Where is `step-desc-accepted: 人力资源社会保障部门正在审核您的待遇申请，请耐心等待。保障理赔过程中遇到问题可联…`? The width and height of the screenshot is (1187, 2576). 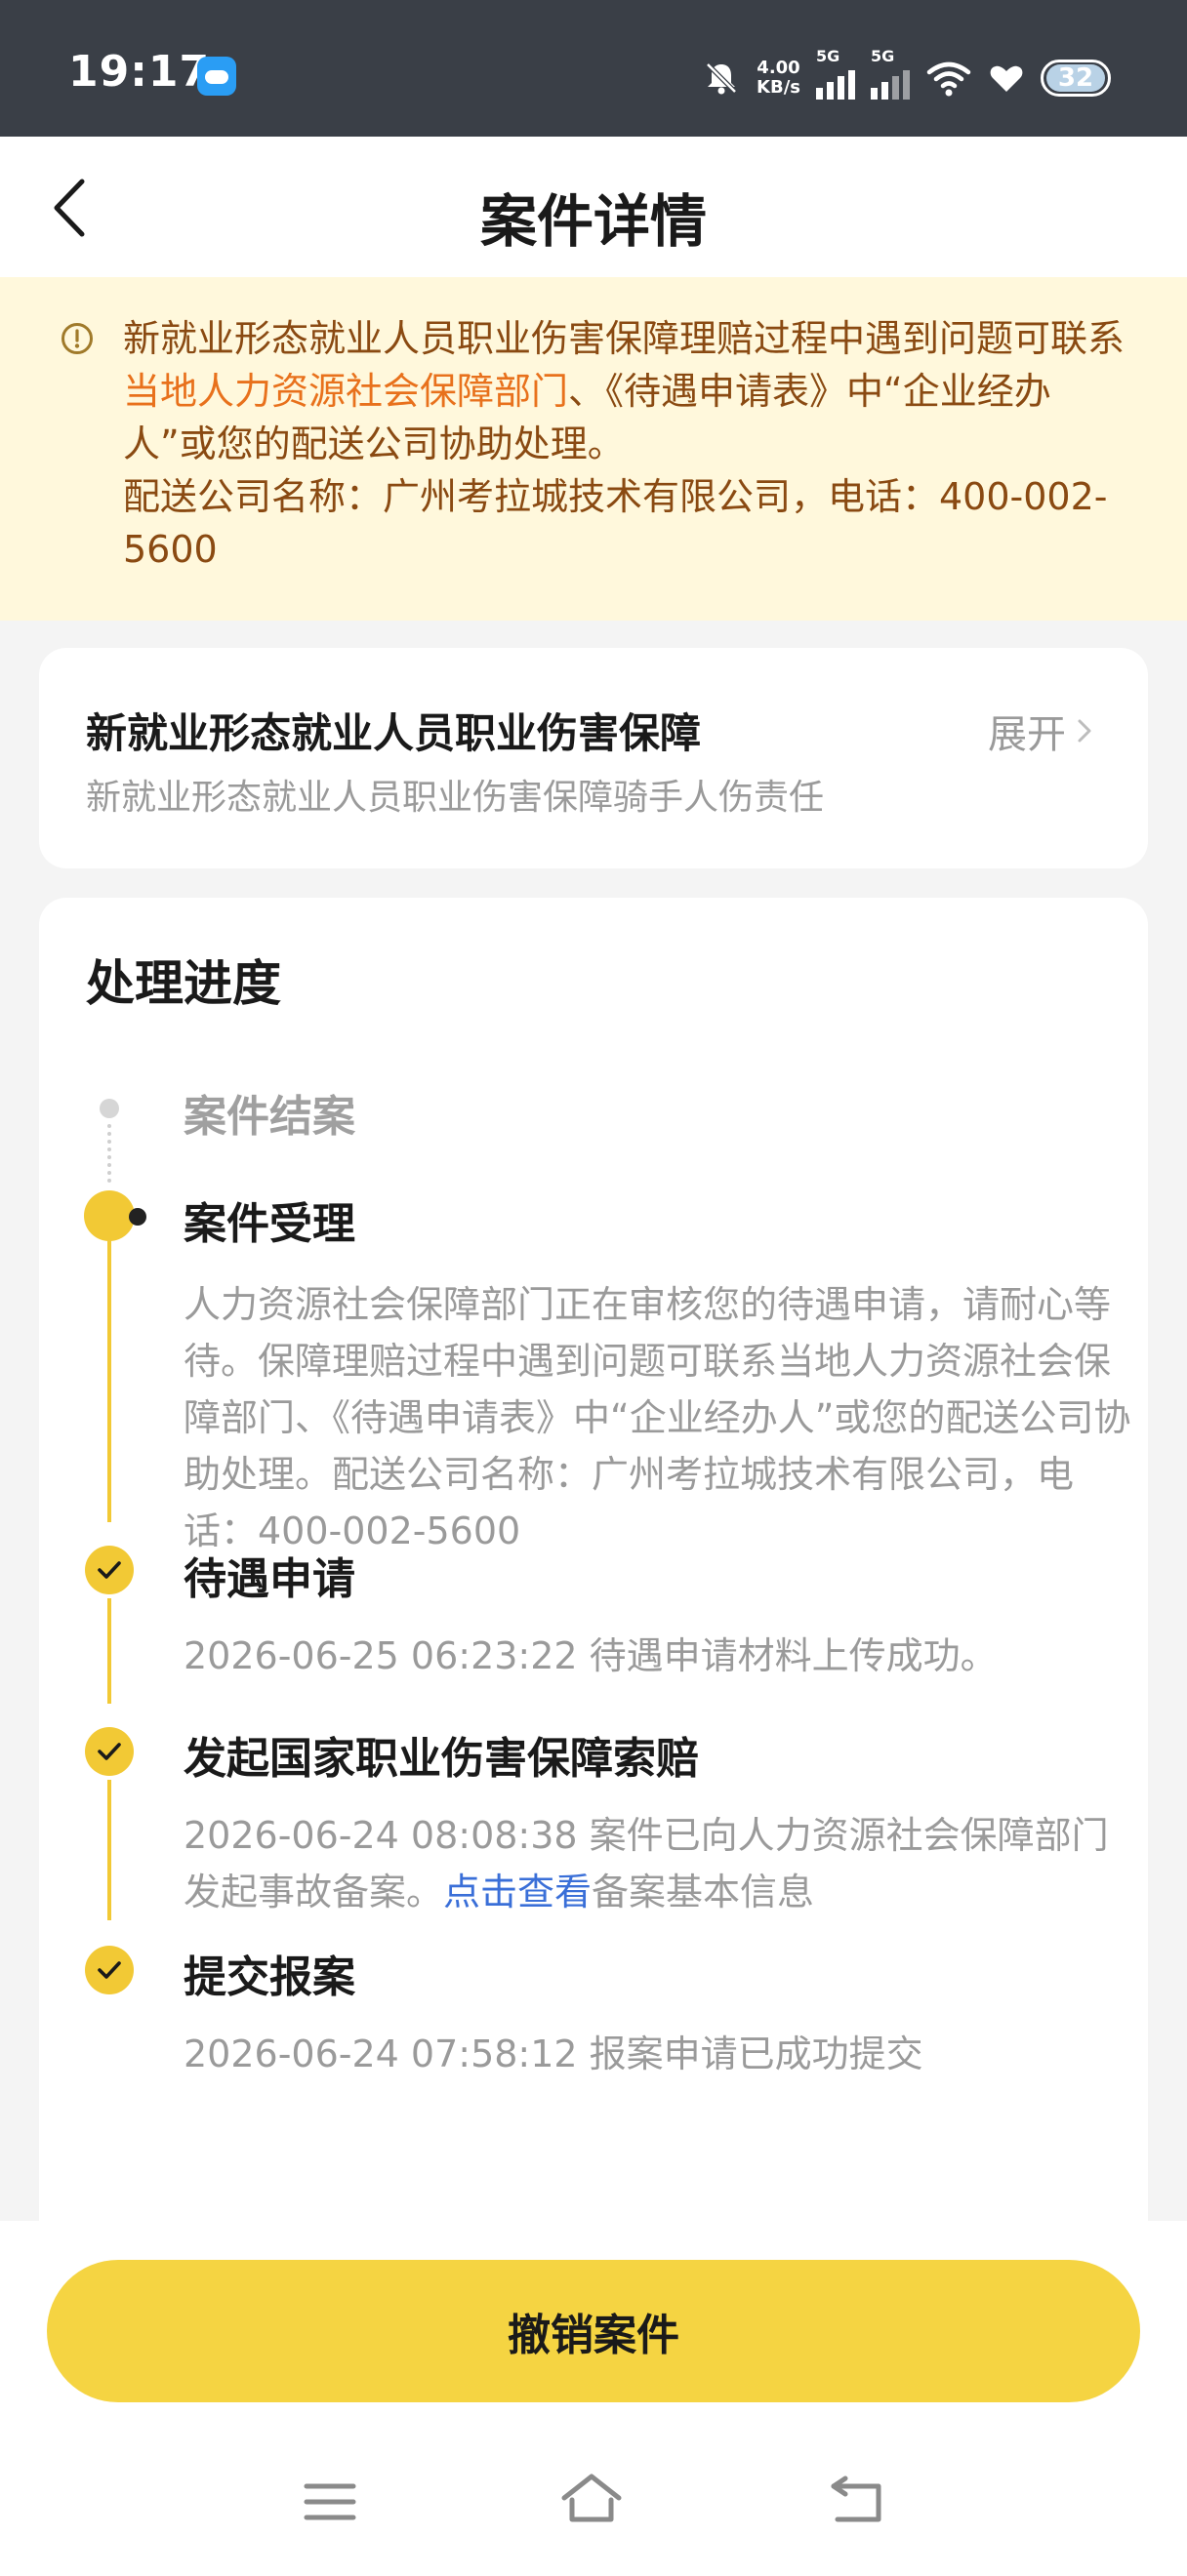 step-desc-accepted: 人力资源社会保障部门正在审核您的待遇申请，请耐心等待。保障理赔过程中遇到问题可联… is located at coordinates (657, 1417).